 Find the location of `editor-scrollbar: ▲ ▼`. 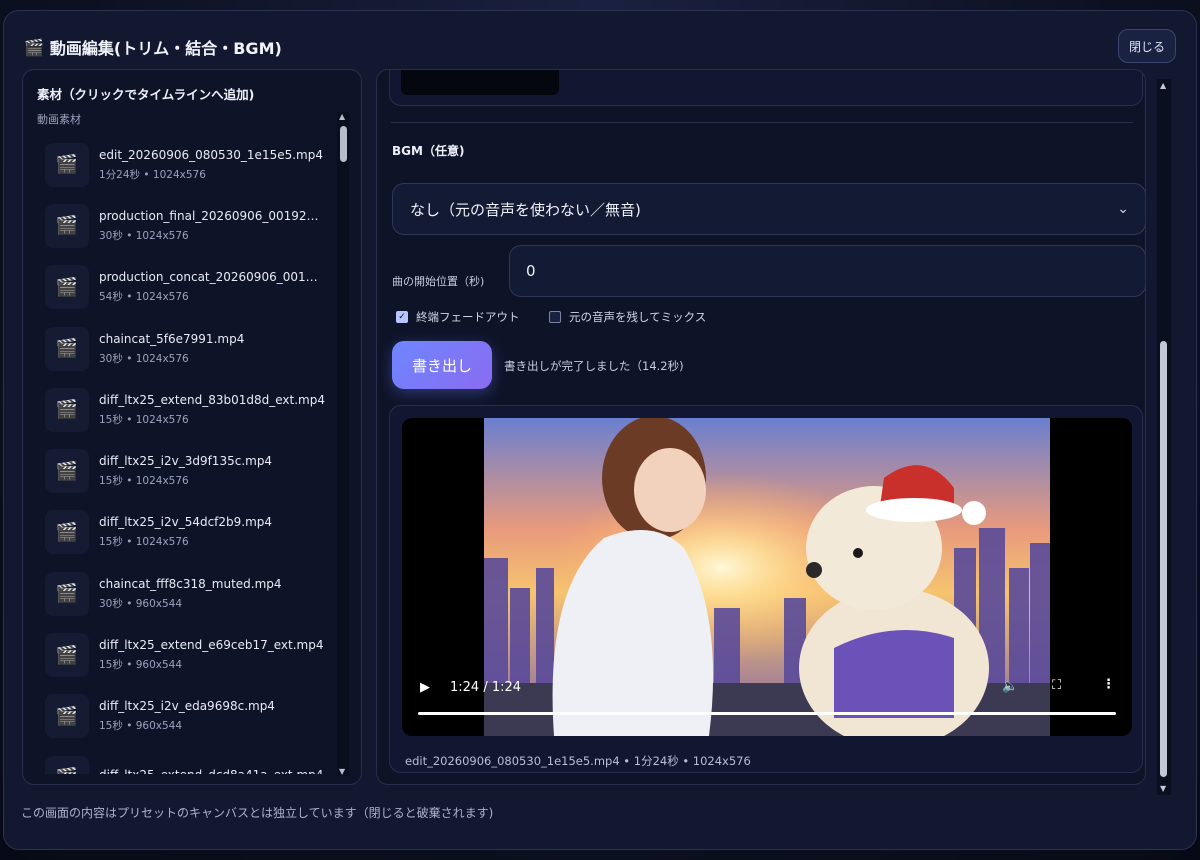

editor-scrollbar: ▲ ▼ is located at coordinates (1164, 437).